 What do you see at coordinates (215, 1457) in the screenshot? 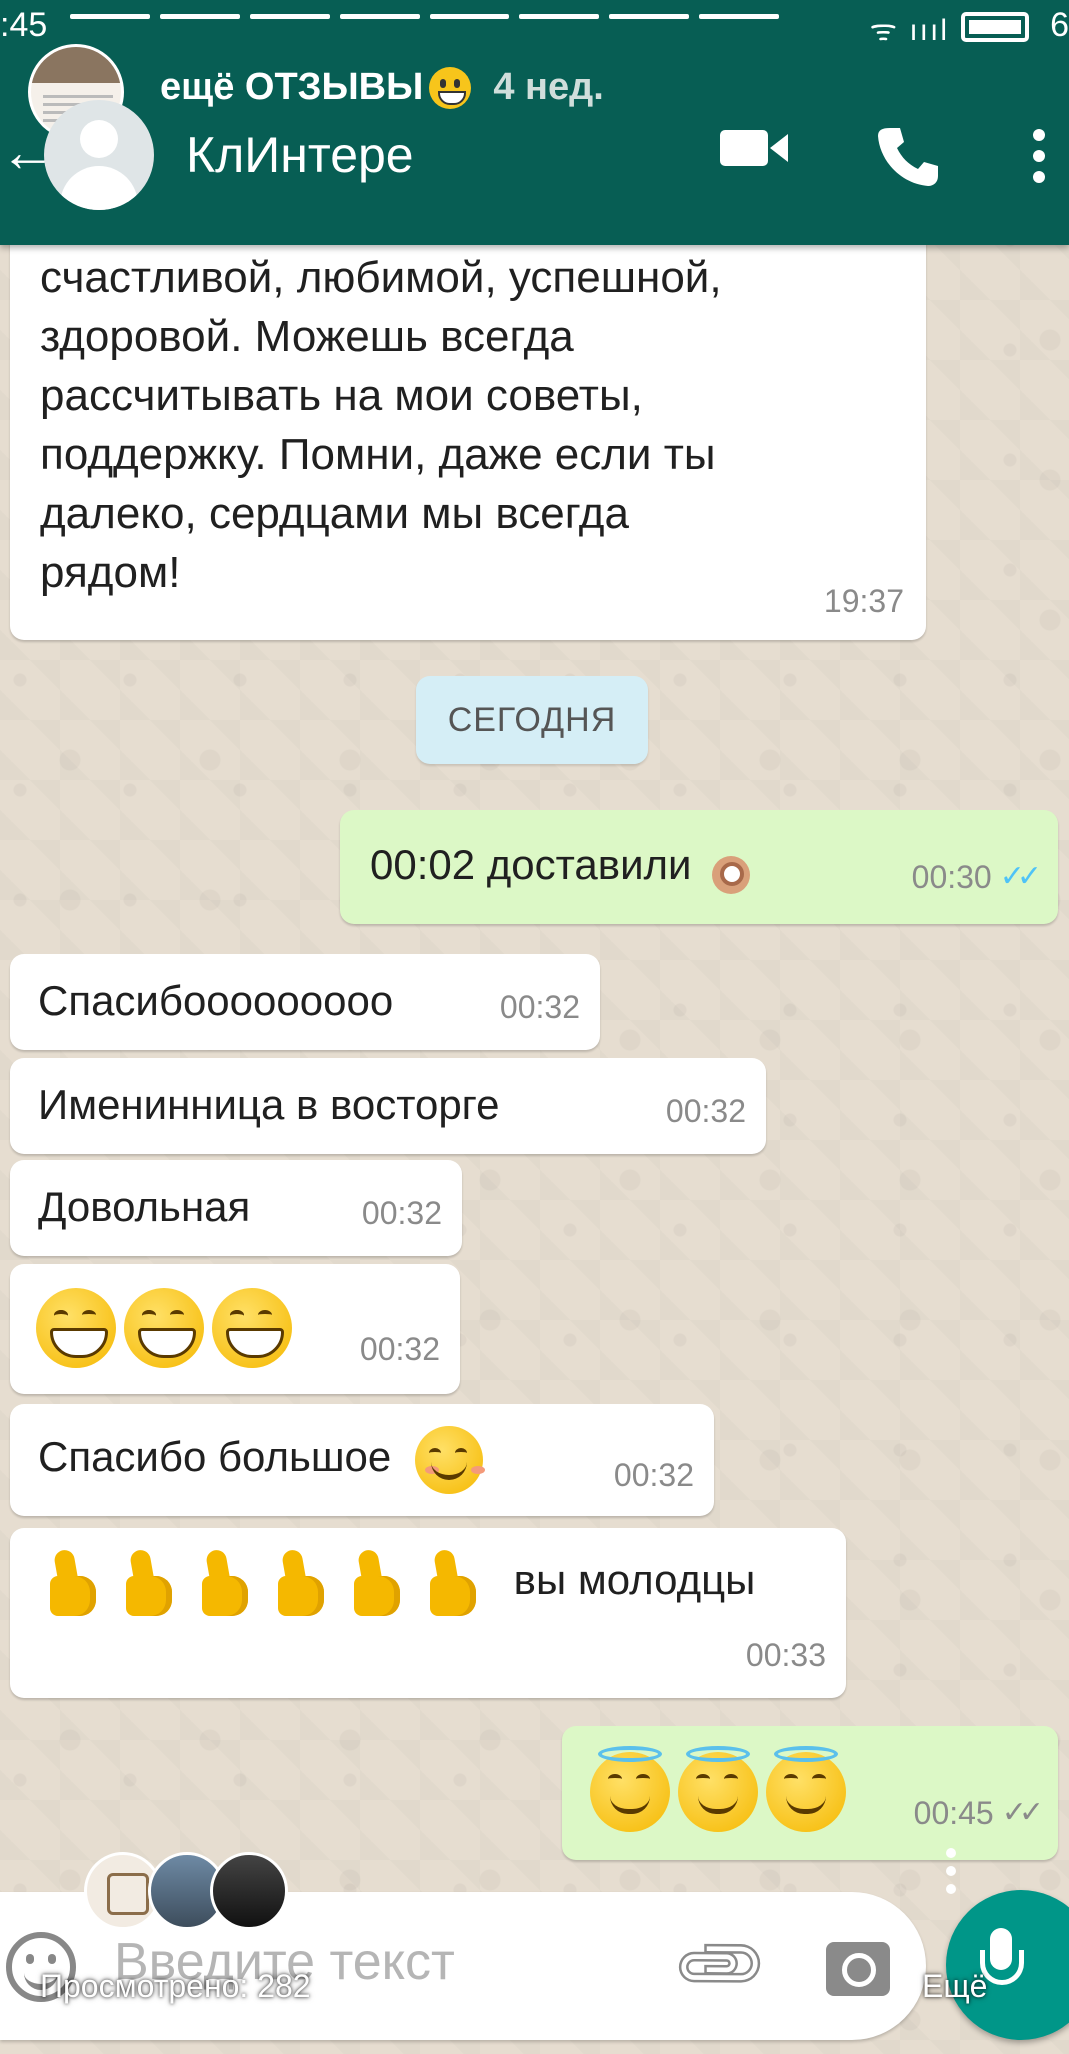
I see `message-text: Спасибо большое` at bounding box center [215, 1457].